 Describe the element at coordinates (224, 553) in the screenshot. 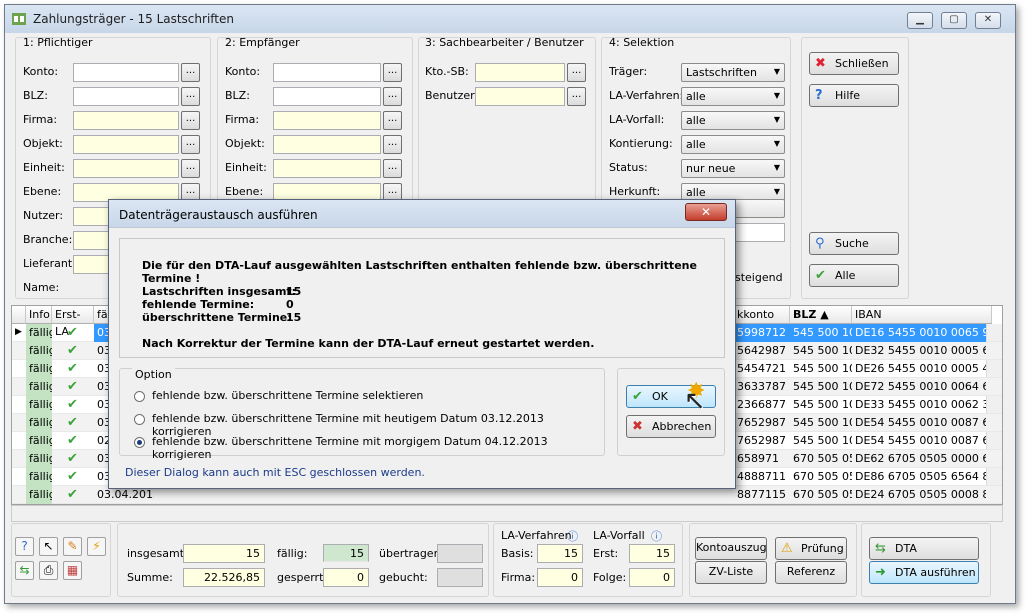

I see `insgesamt-field: 15` at that location.